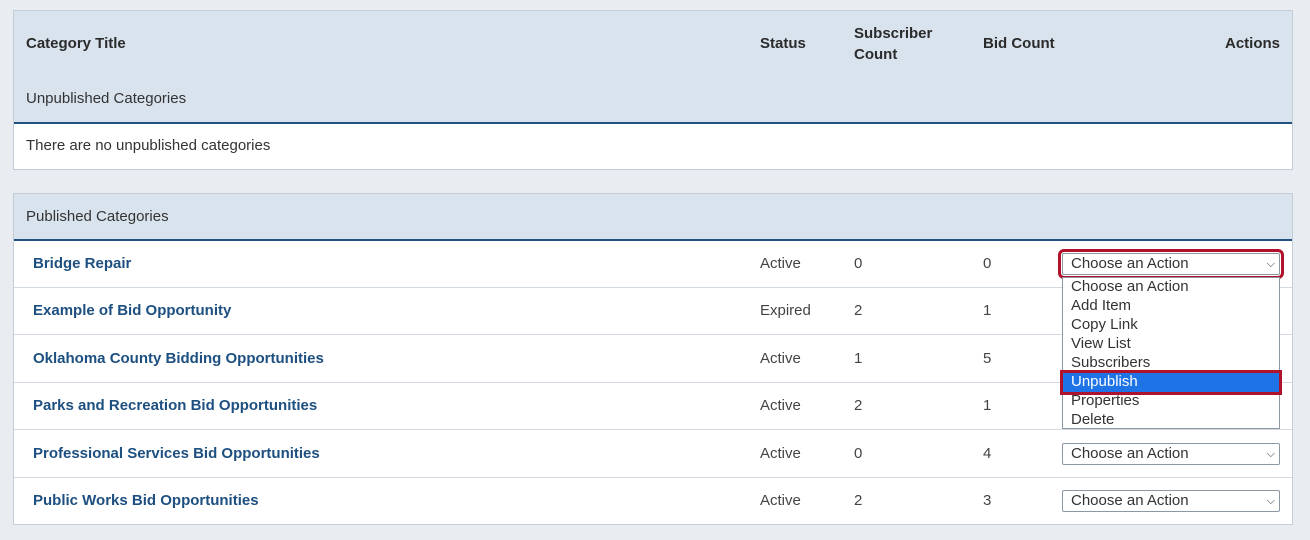  What do you see at coordinates (97, 216) in the screenshot?
I see `published-section-label: Published Categories` at bounding box center [97, 216].